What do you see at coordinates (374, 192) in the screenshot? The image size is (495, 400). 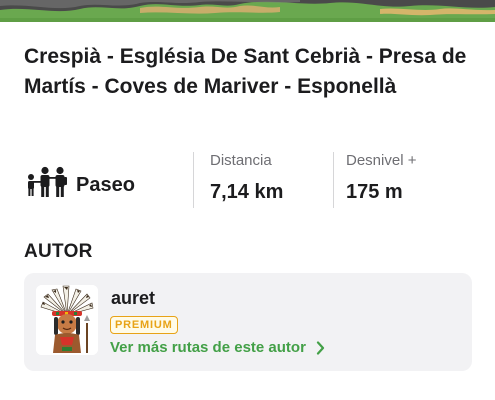 I see `elevation-value: 175 m` at bounding box center [374, 192].